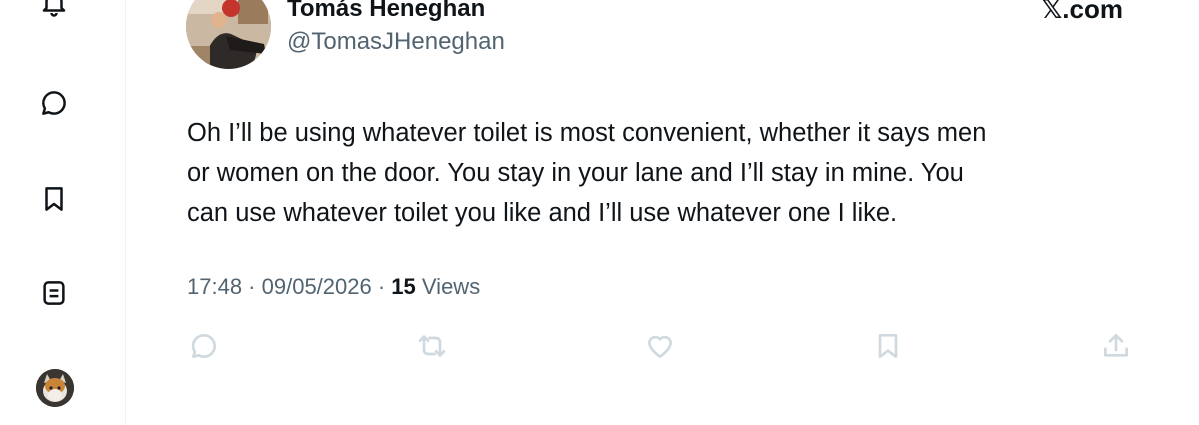  I want to click on notifications-bell-icon, so click(54, 11).